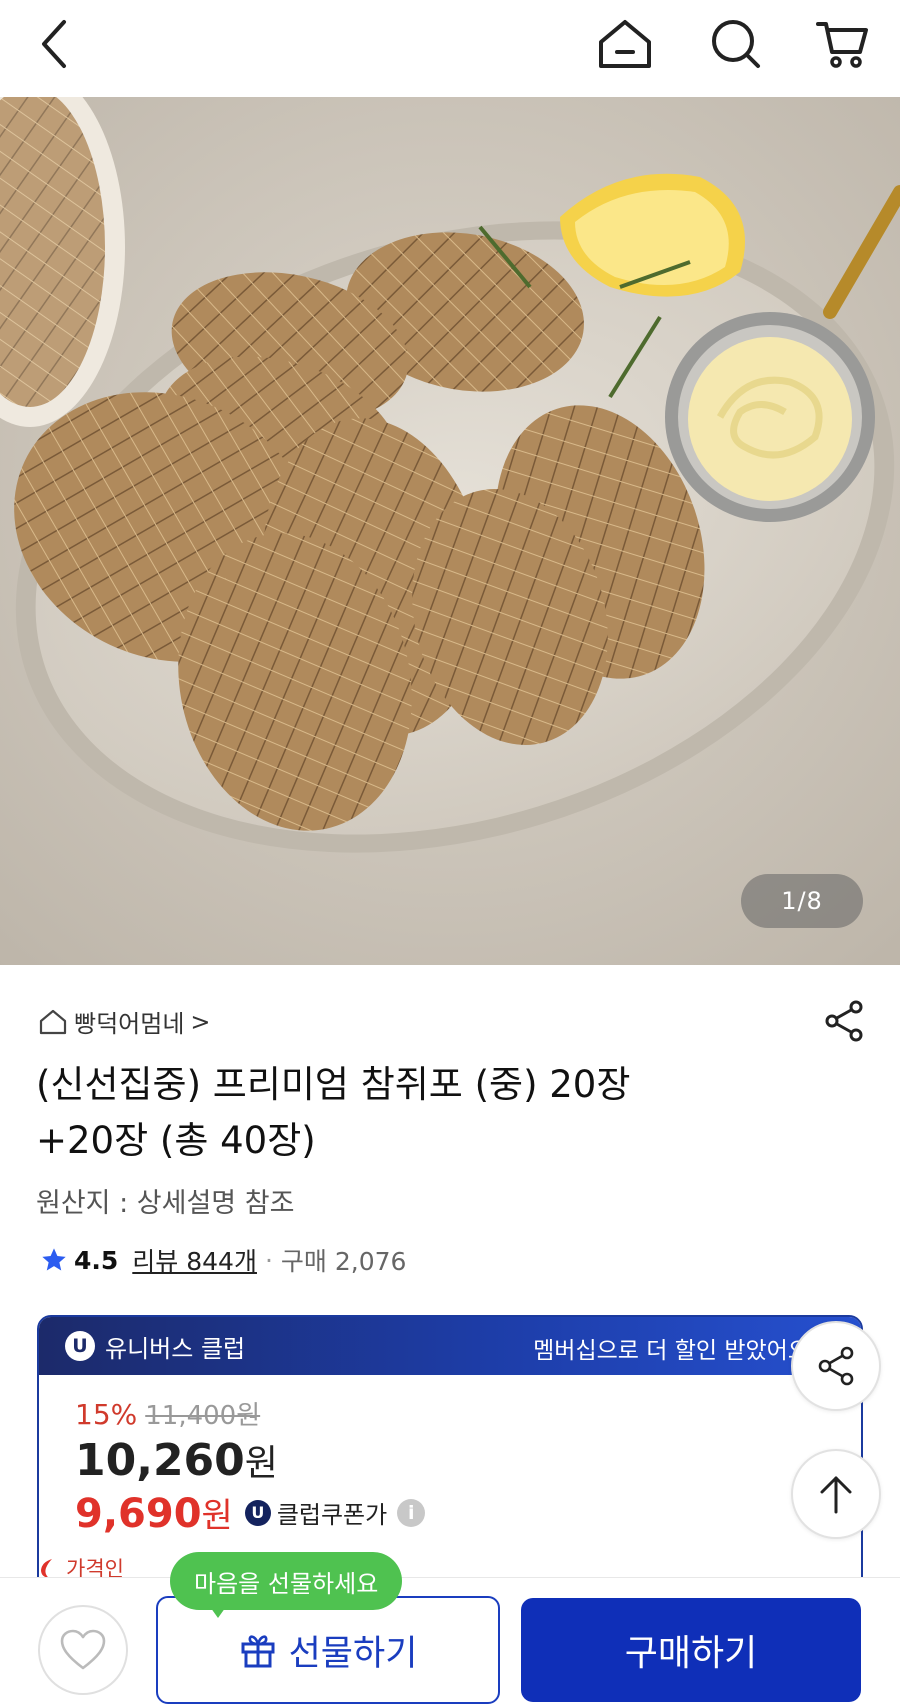  What do you see at coordinates (802, 901) in the screenshot?
I see `image-counter: 1/8` at bounding box center [802, 901].